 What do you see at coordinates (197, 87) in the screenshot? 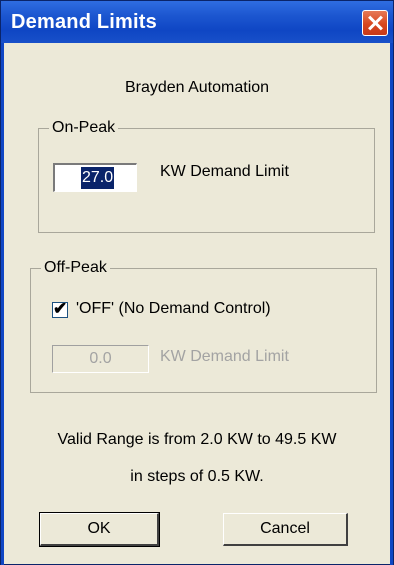
I see `company-name: Brayden Automation` at bounding box center [197, 87].